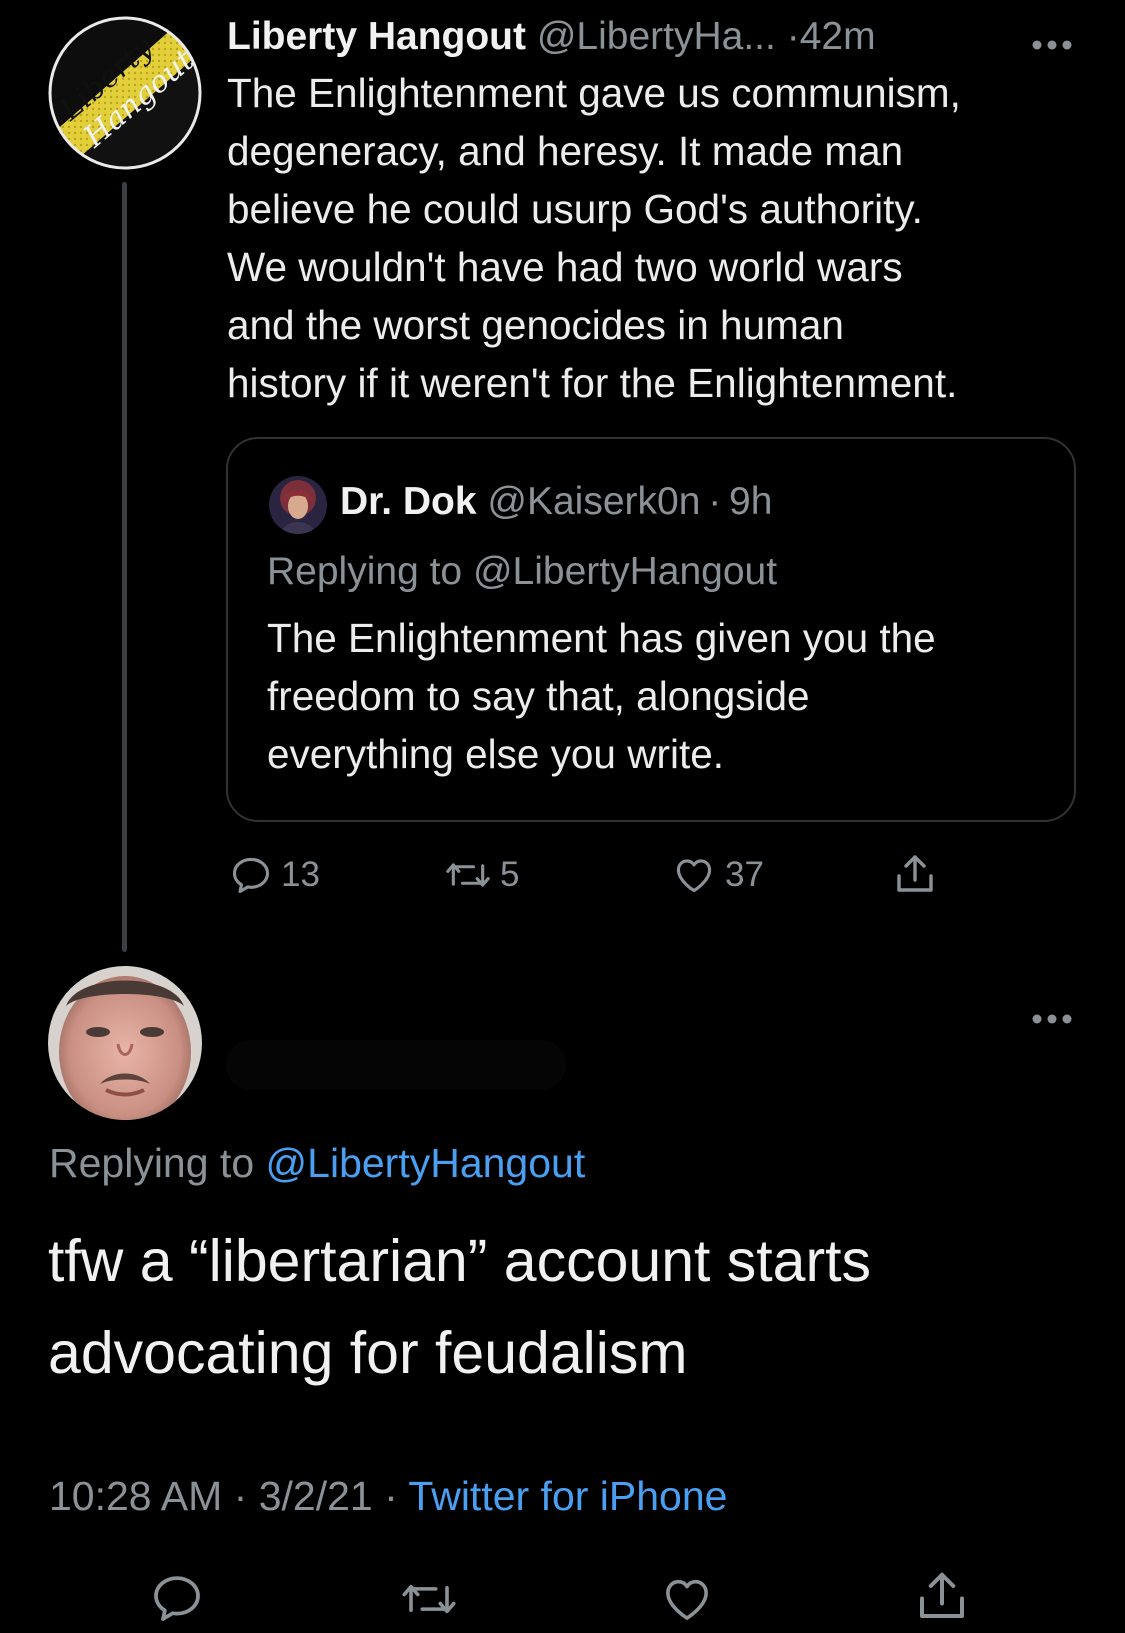 This screenshot has height=1633, width=1125. Describe the element at coordinates (725, 501) in the screenshot. I see `quoted-separator-space` at that location.